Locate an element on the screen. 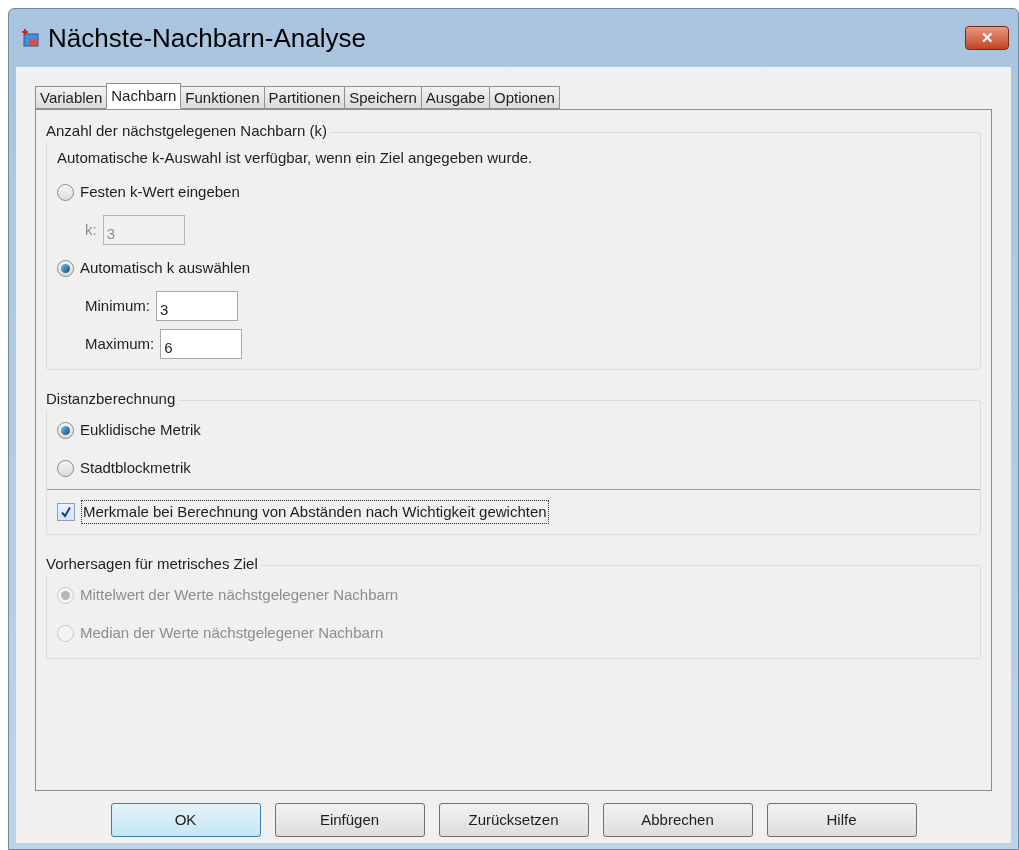 The width and height of the screenshot is (1019, 850). tab: Variablen is located at coordinates (71, 97).